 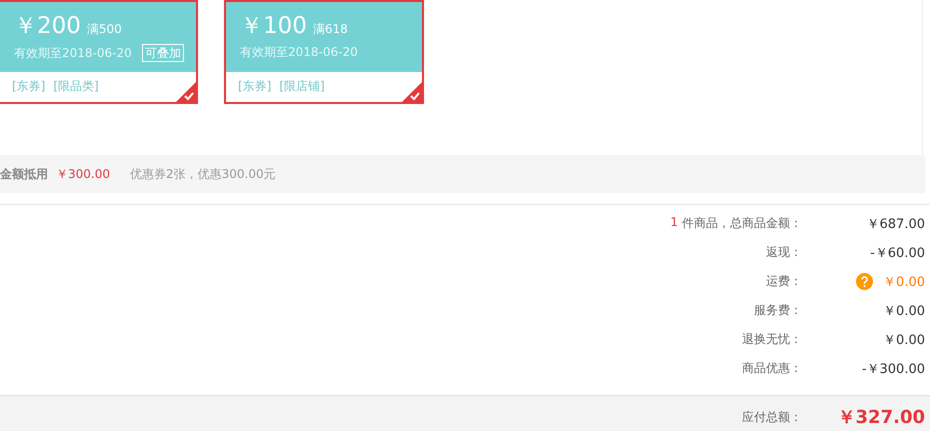 What do you see at coordinates (881, 417) in the screenshot?
I see `total-amount: ￥327.00` at bounding box center [881, 417].